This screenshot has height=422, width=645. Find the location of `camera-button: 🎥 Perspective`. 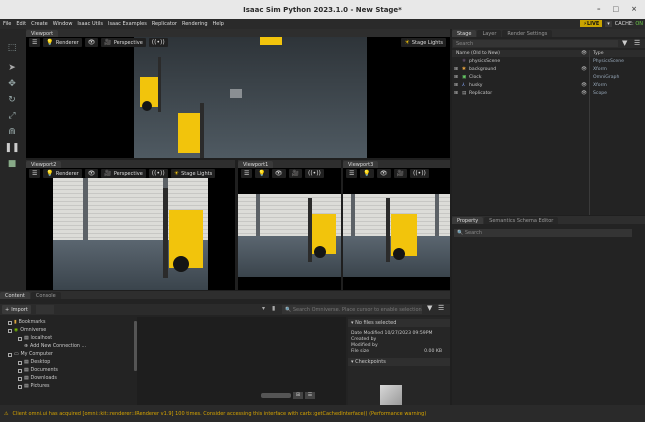

camera-button: 🎥 Perspective is located at coordinates (123, 42).